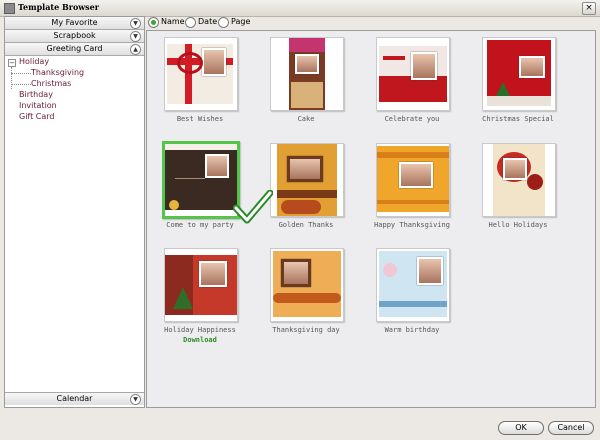 This screenshot has width=600, height=440. Describe the element at coordinates (571, 428) in the screenshot. I see `cancel-button: Cancel` at that location.